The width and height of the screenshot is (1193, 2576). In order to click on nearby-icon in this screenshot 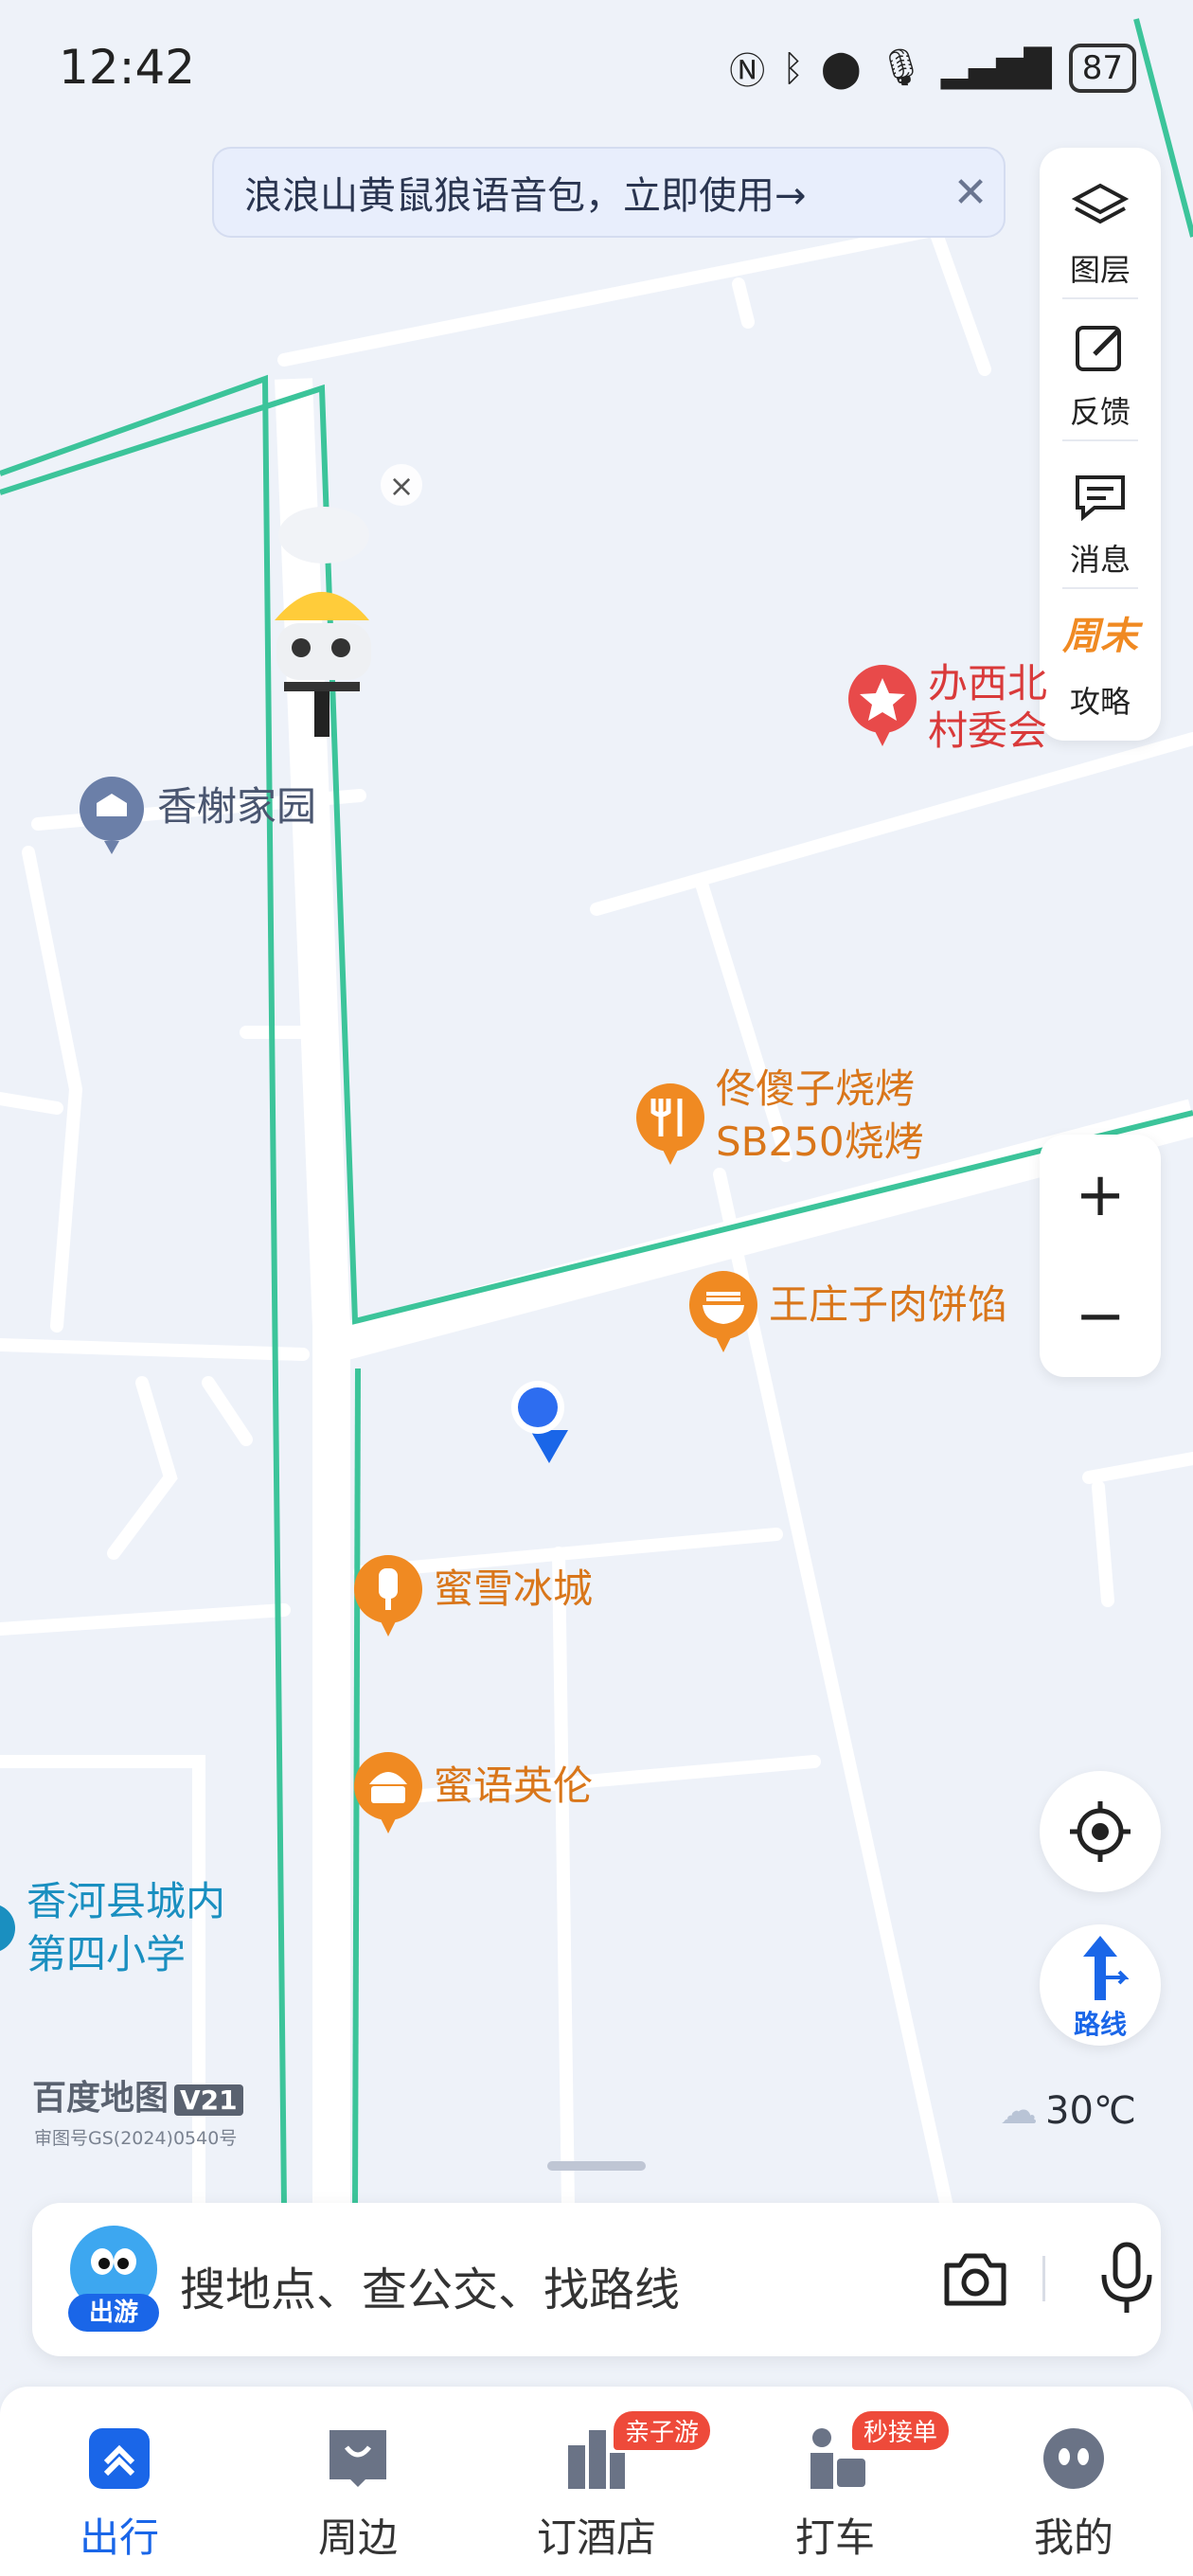, I will do `click(357, 2458)`.